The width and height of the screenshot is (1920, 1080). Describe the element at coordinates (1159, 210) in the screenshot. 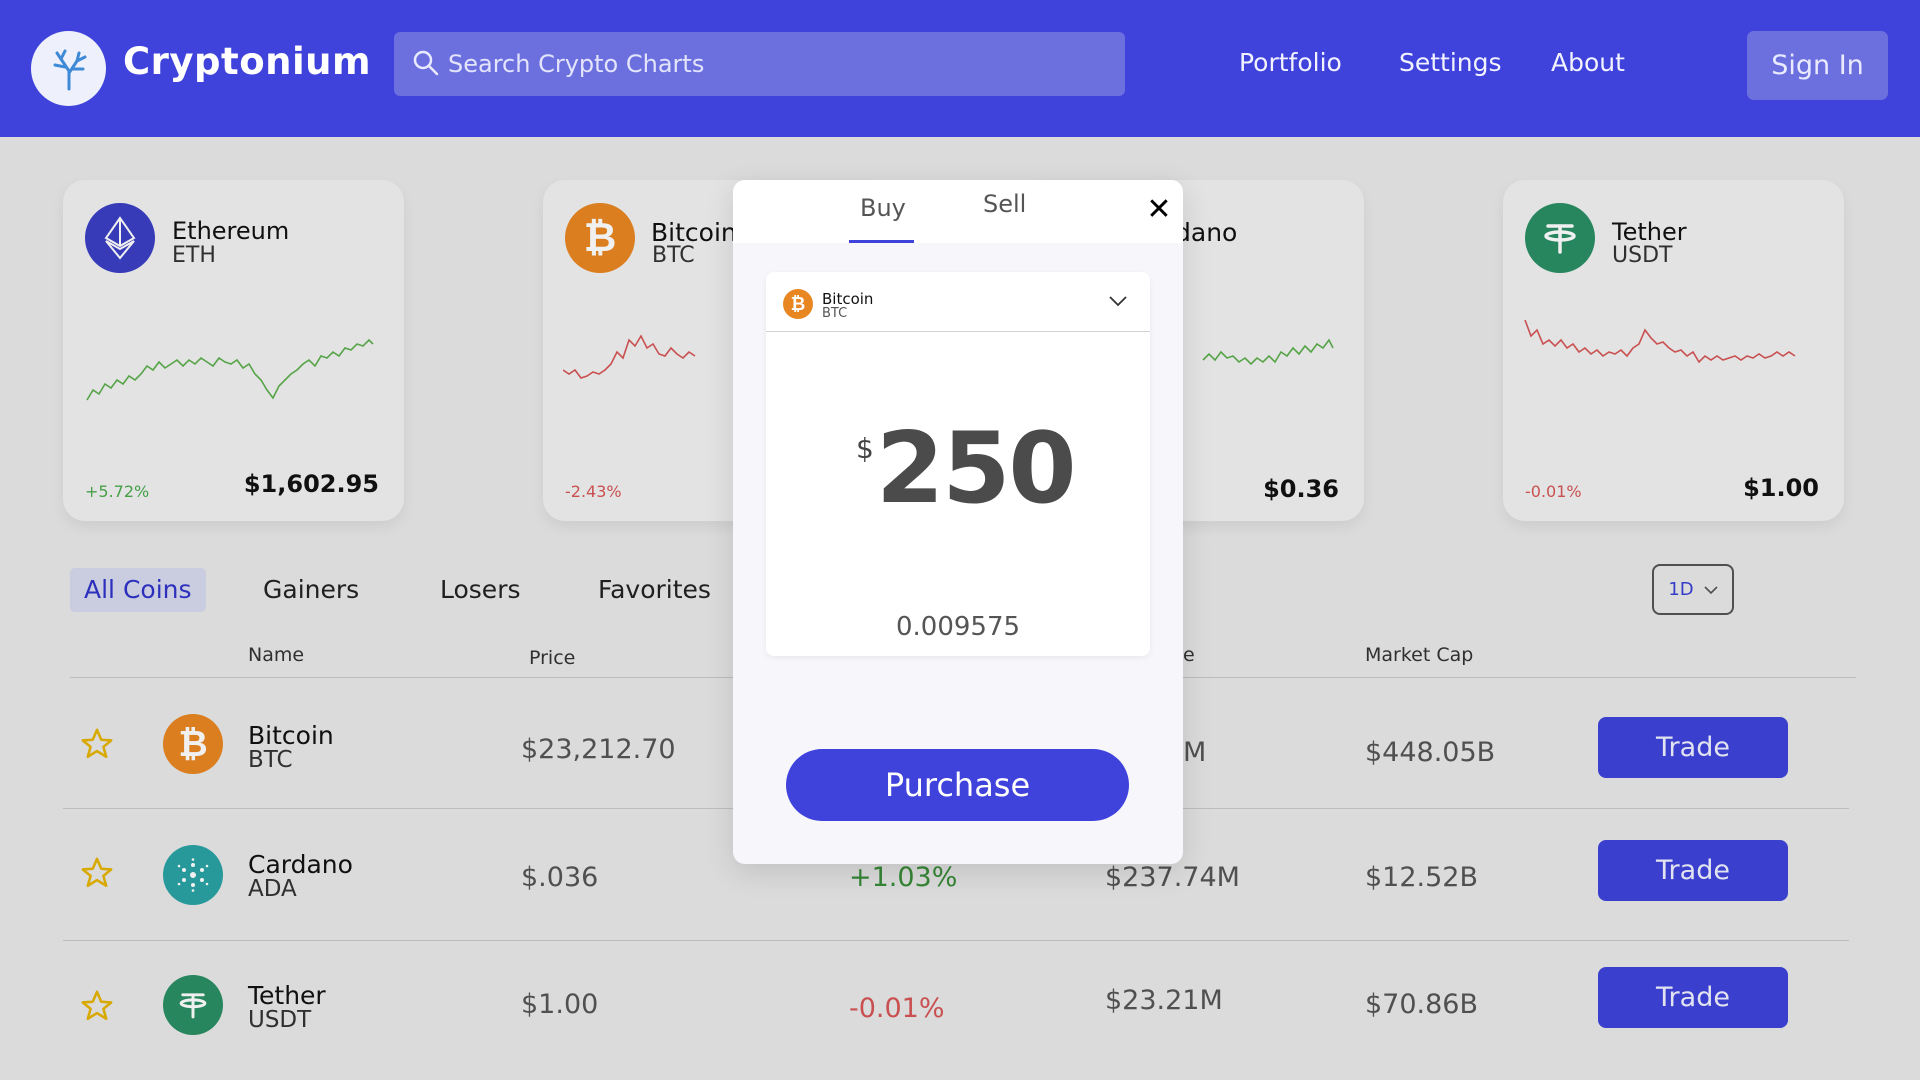

I see `close-icon: ✕` at that location.